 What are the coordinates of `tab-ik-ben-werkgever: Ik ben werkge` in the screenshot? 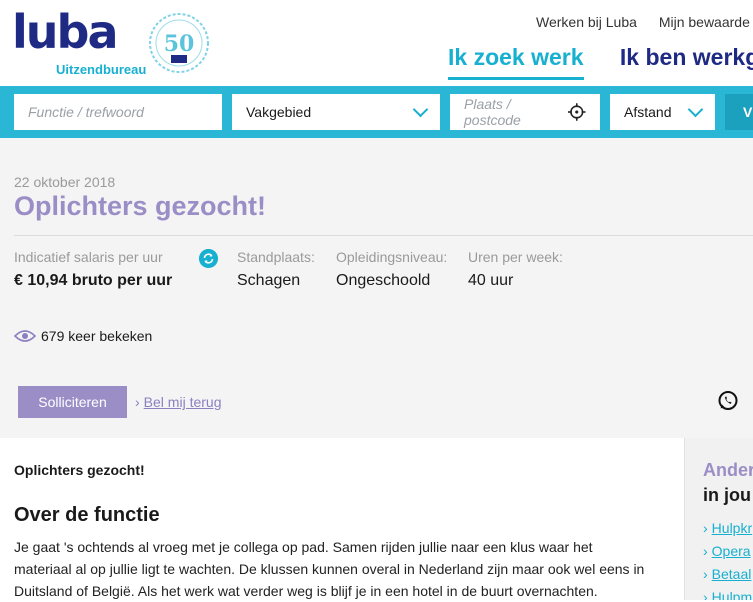 It's located at (686, 57).